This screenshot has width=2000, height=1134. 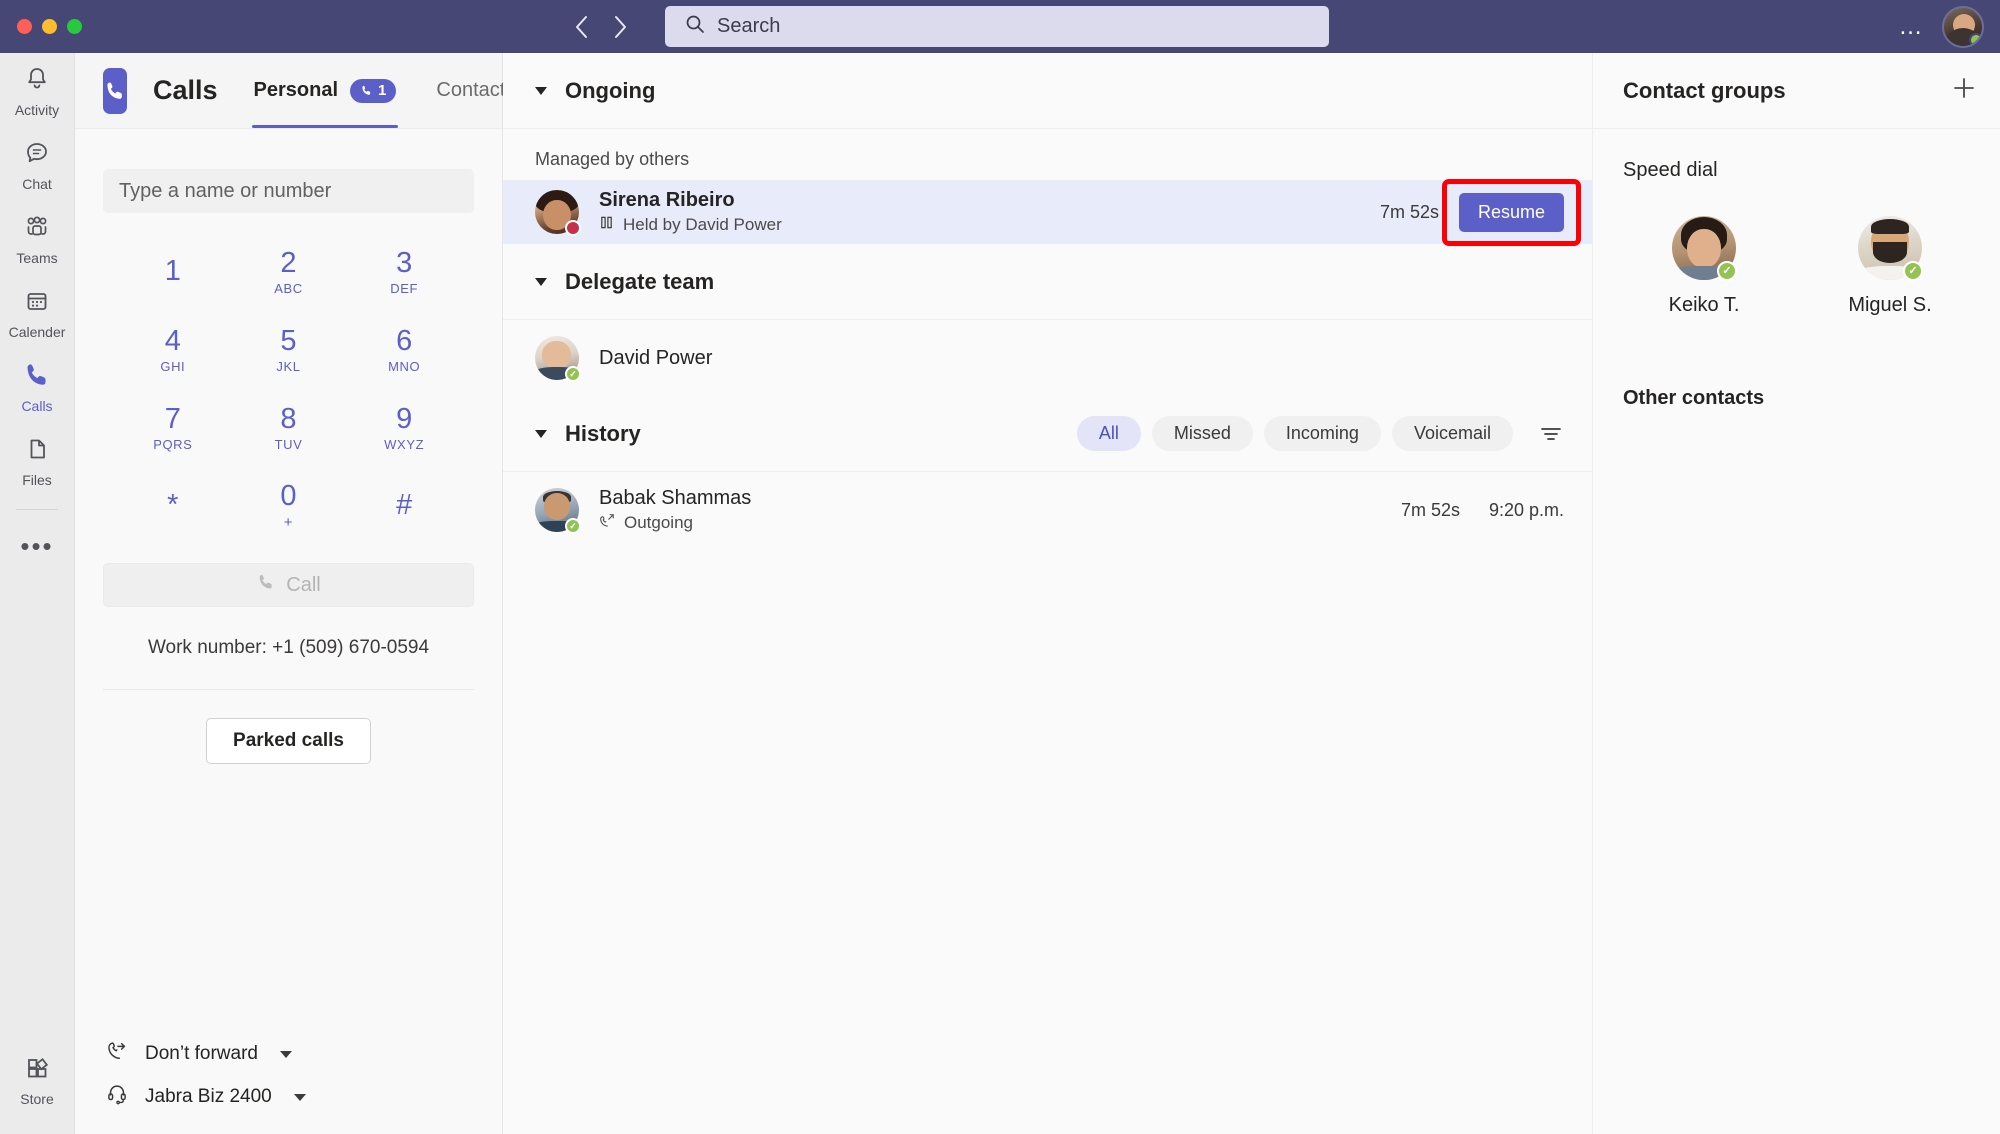 I want to click on calls-header: Calls Personal 1 Contacts, so click(x=295, y=91).